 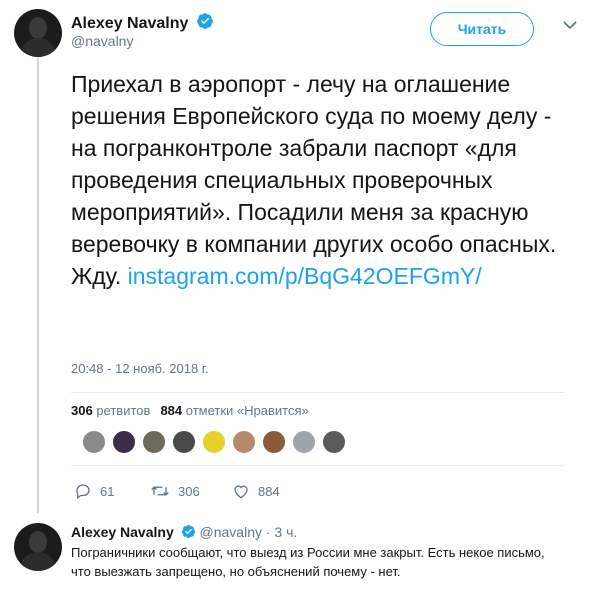 I want to click on tweet-link: instagram.com/p/BqG42OEFGmY/, so click(x=305, y=276).